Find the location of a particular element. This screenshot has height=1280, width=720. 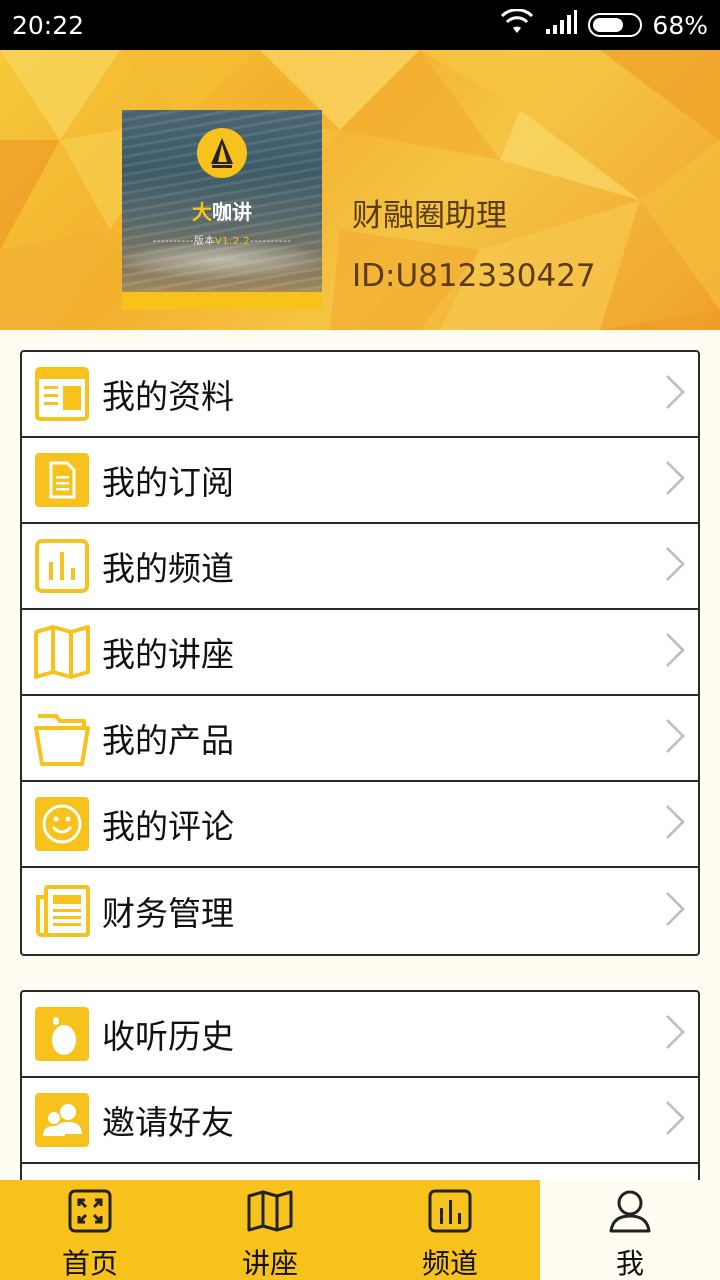

nav-label: 我 is located at coordinates (629, 1263).